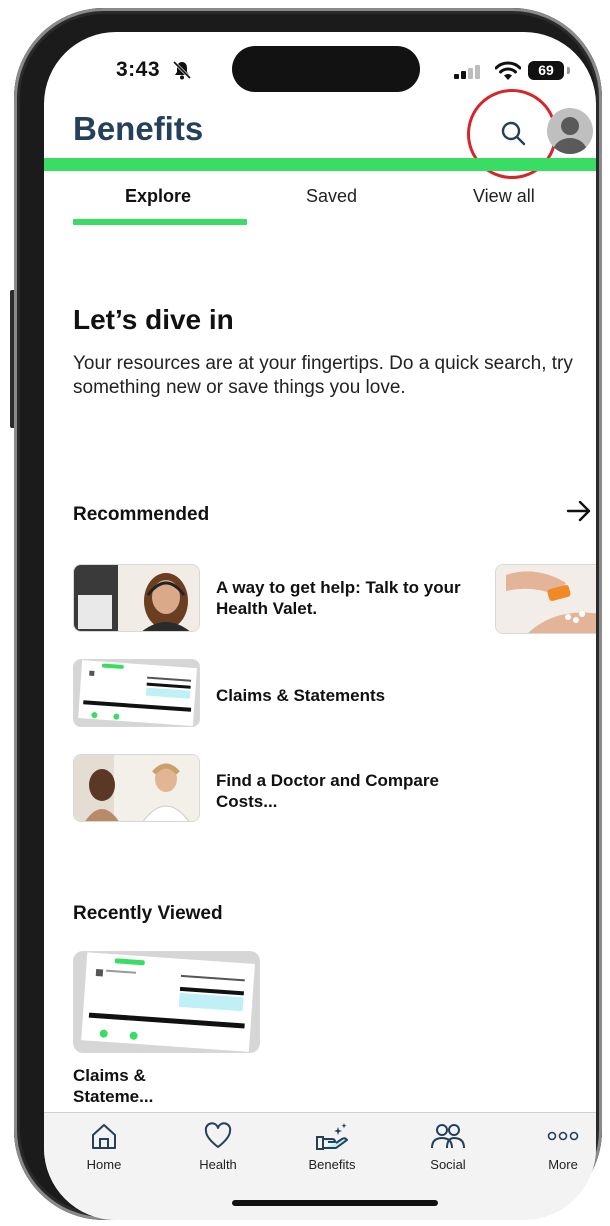 The width and height of the screenshot is (610, 1226). I want to click on header-accent-bar, so click(320, 164).